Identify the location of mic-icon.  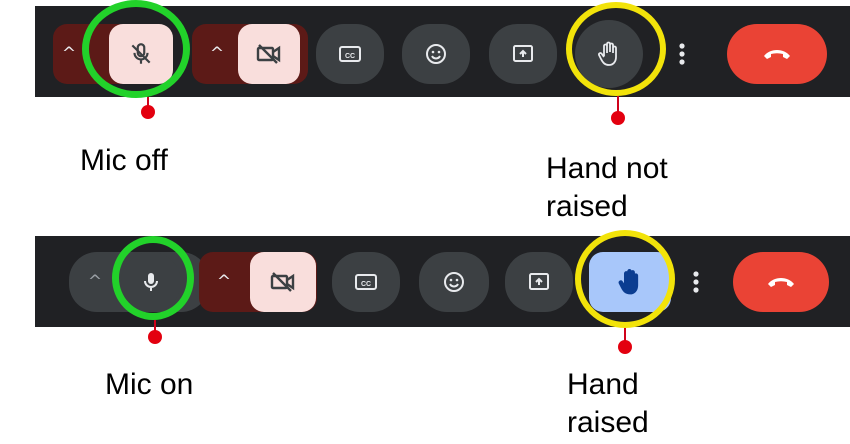
(151, 282).